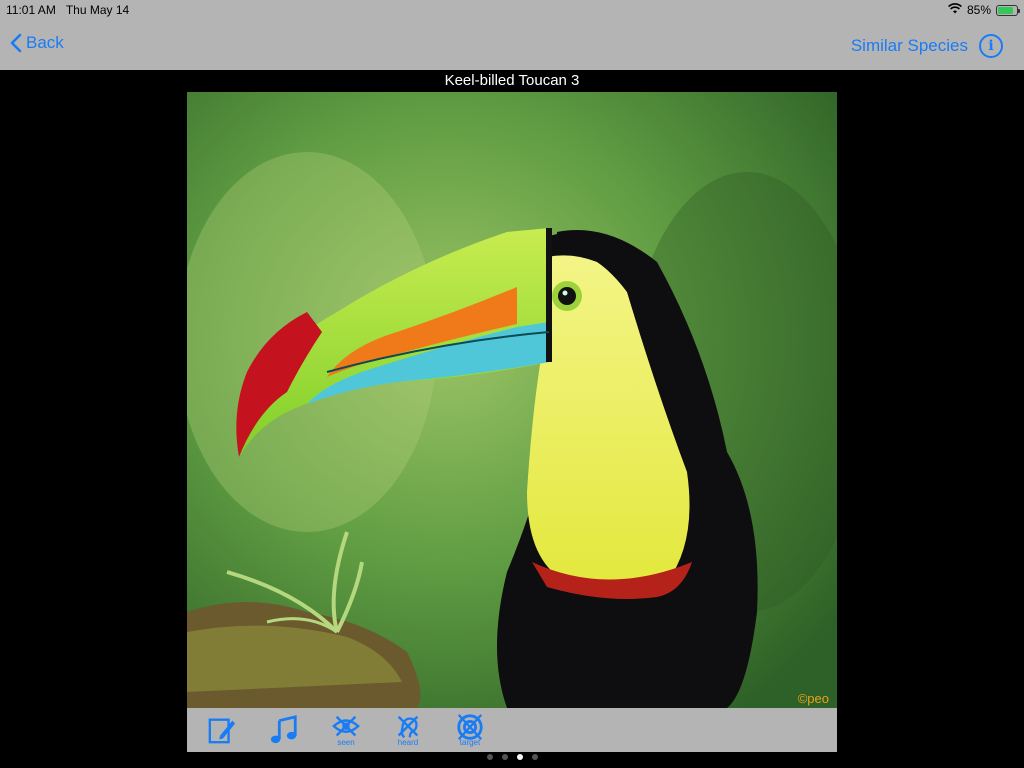 The image size is (1024, 768). Describe the element at coordinates (470, 730) in the screenshot. I see `target-button: target` at that location.